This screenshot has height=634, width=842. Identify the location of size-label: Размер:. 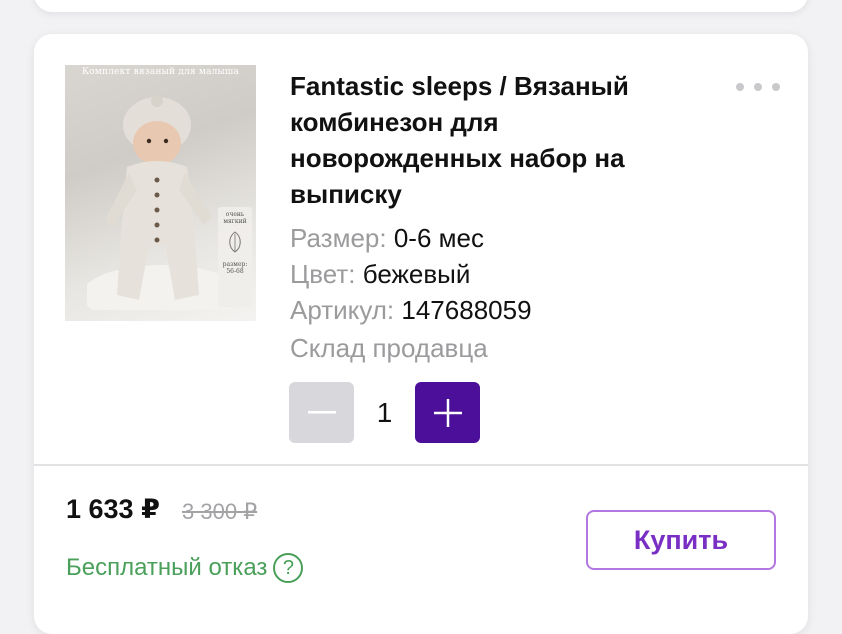
(338, 238).